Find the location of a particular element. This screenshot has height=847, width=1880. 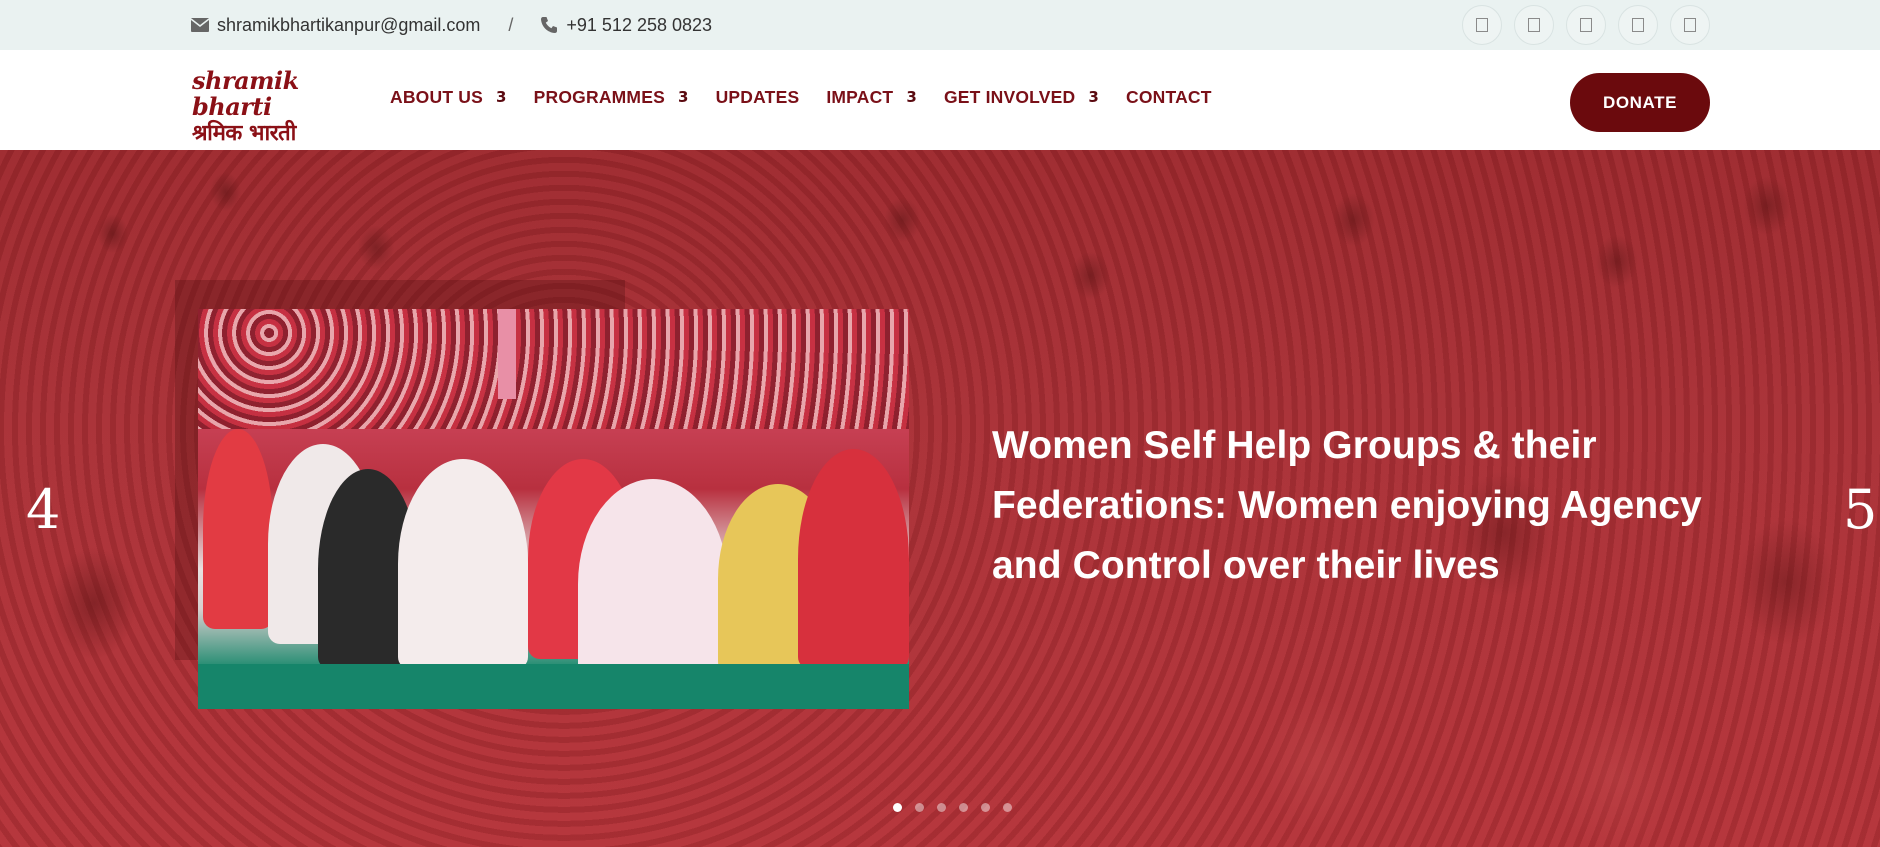

site-logo: shramik bharti श्रमिक भारती is located at coordinates (272, 106).